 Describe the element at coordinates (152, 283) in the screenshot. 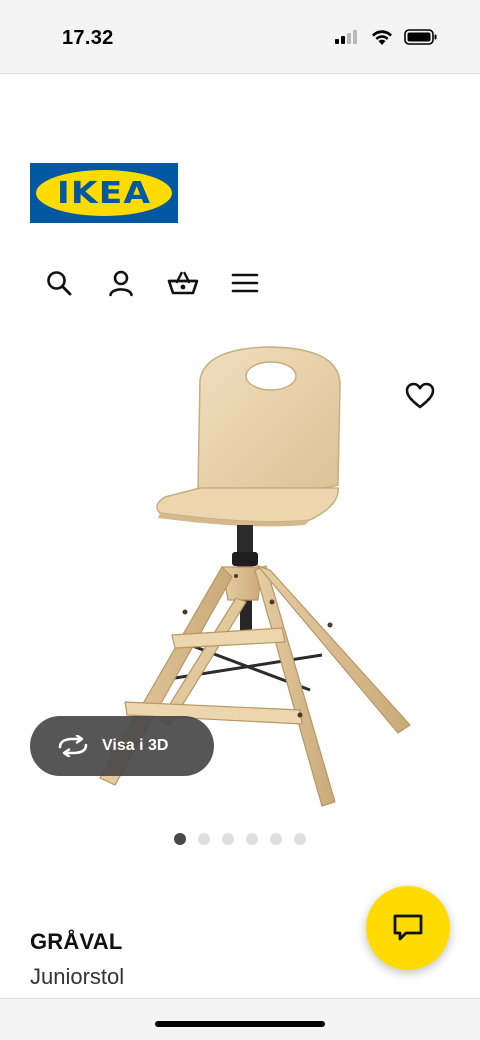

I see `header-nav` at that location.